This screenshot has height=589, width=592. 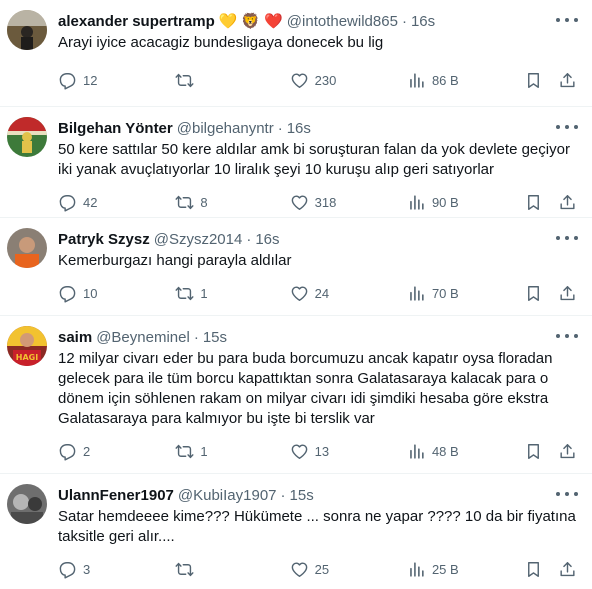 I want to click on badge-emoji: 🦁, so click(x=251, y=21).